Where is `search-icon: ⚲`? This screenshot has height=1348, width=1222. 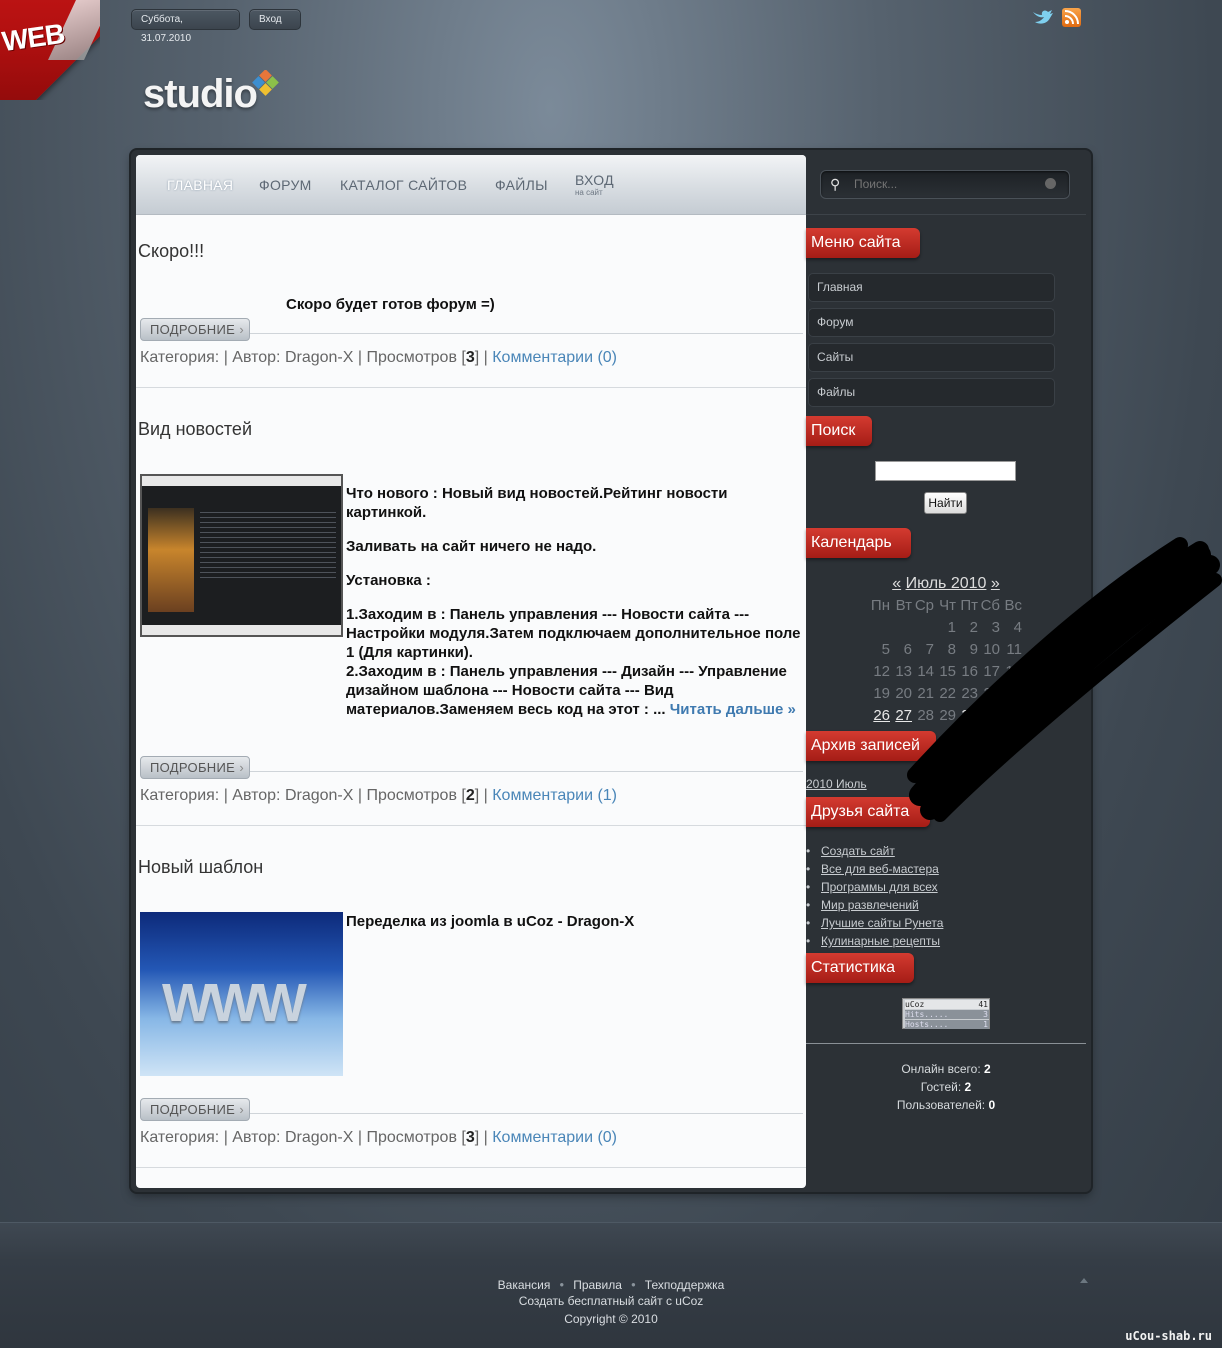 search-icon: ⚲ is located at coordinates (835, 184).